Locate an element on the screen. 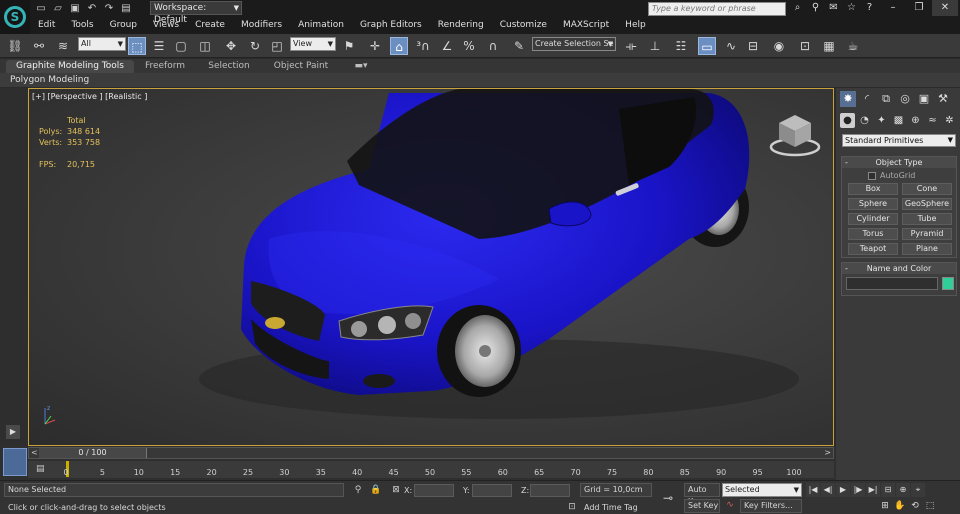 This screenshot has width=960, height=514. save-icon: ▣ is located at coordinates (75, 8).